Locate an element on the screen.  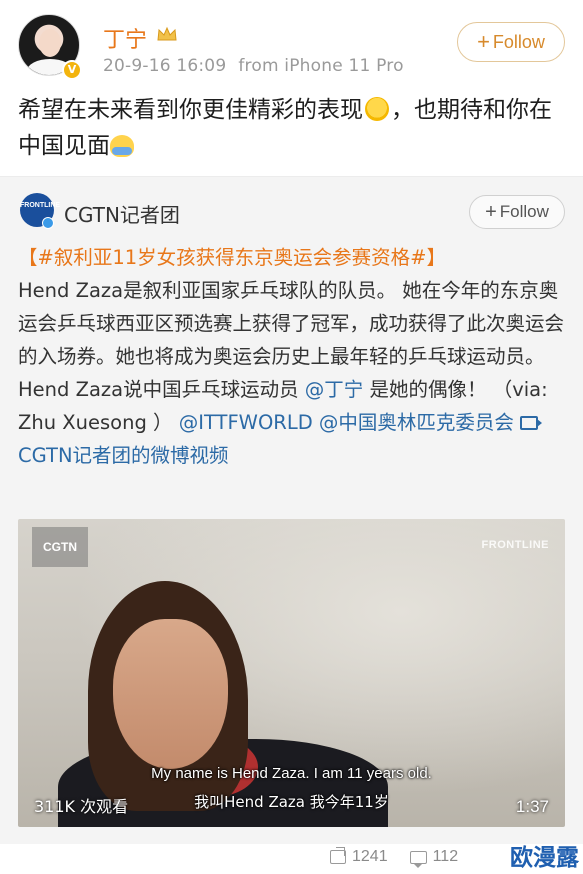
repost-follow-button: + Follow is located at coordinates (517, 212).